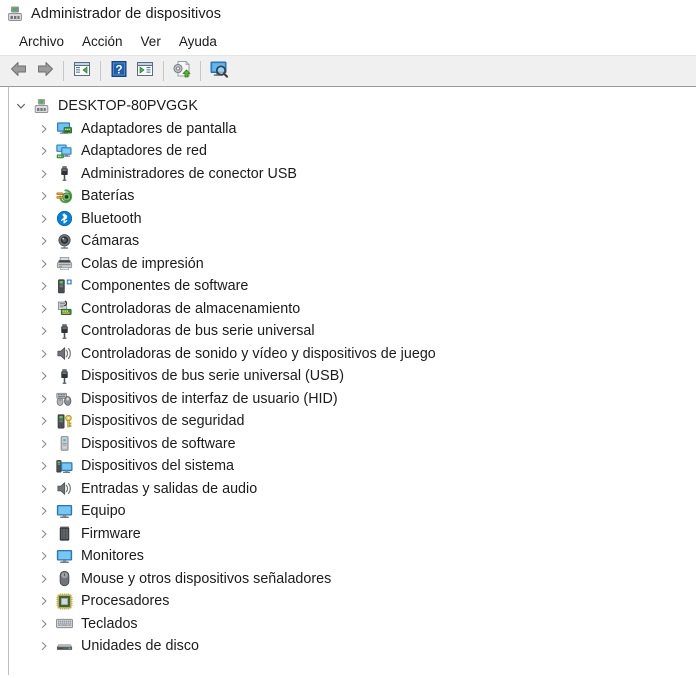  What do you see at coordinates (352, 151) in the screenshot?
I see `tree-item-adaptadores-de-red: Adaptadores de red` at bounding box center [352, 151].